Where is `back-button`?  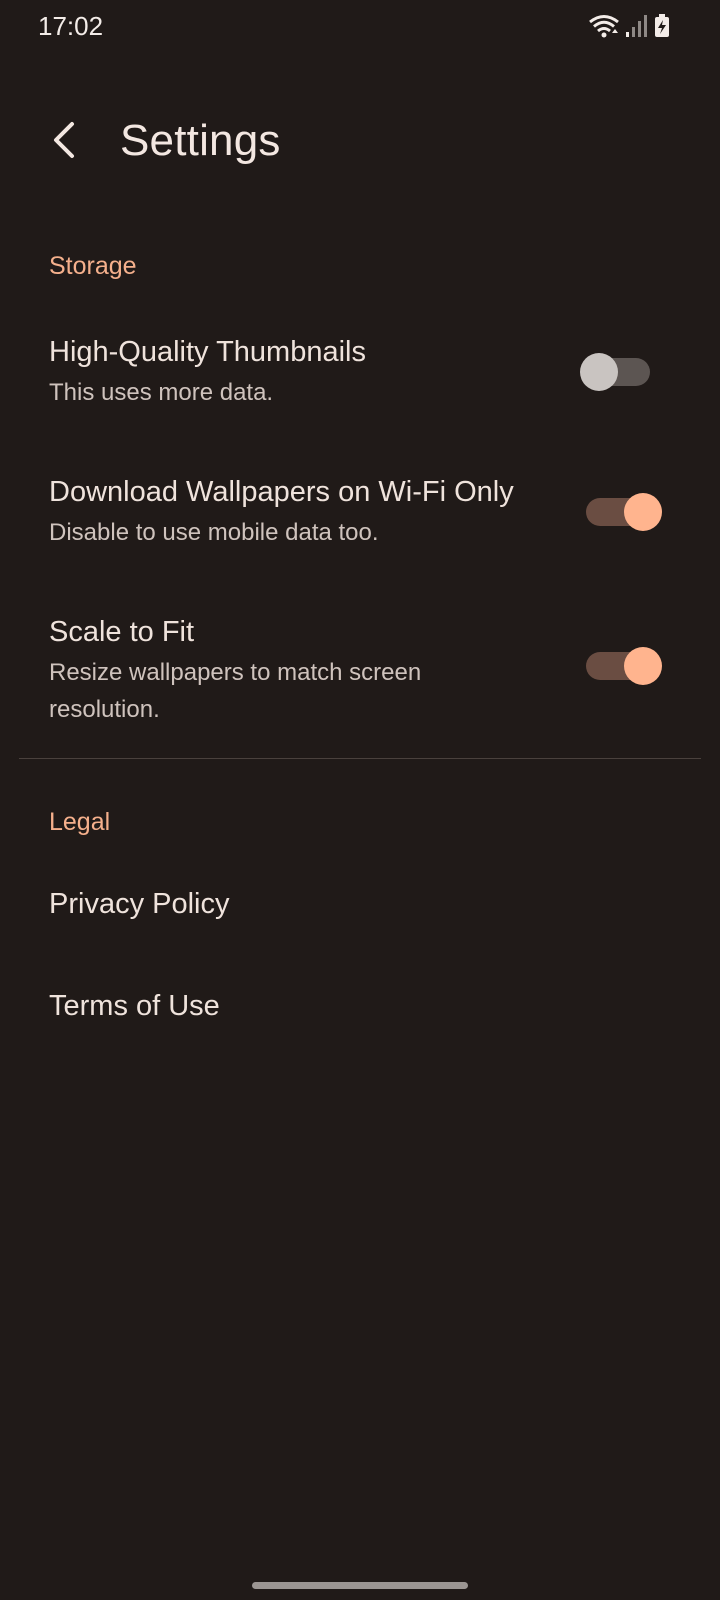 back-button is located at coordinates (64, 142).